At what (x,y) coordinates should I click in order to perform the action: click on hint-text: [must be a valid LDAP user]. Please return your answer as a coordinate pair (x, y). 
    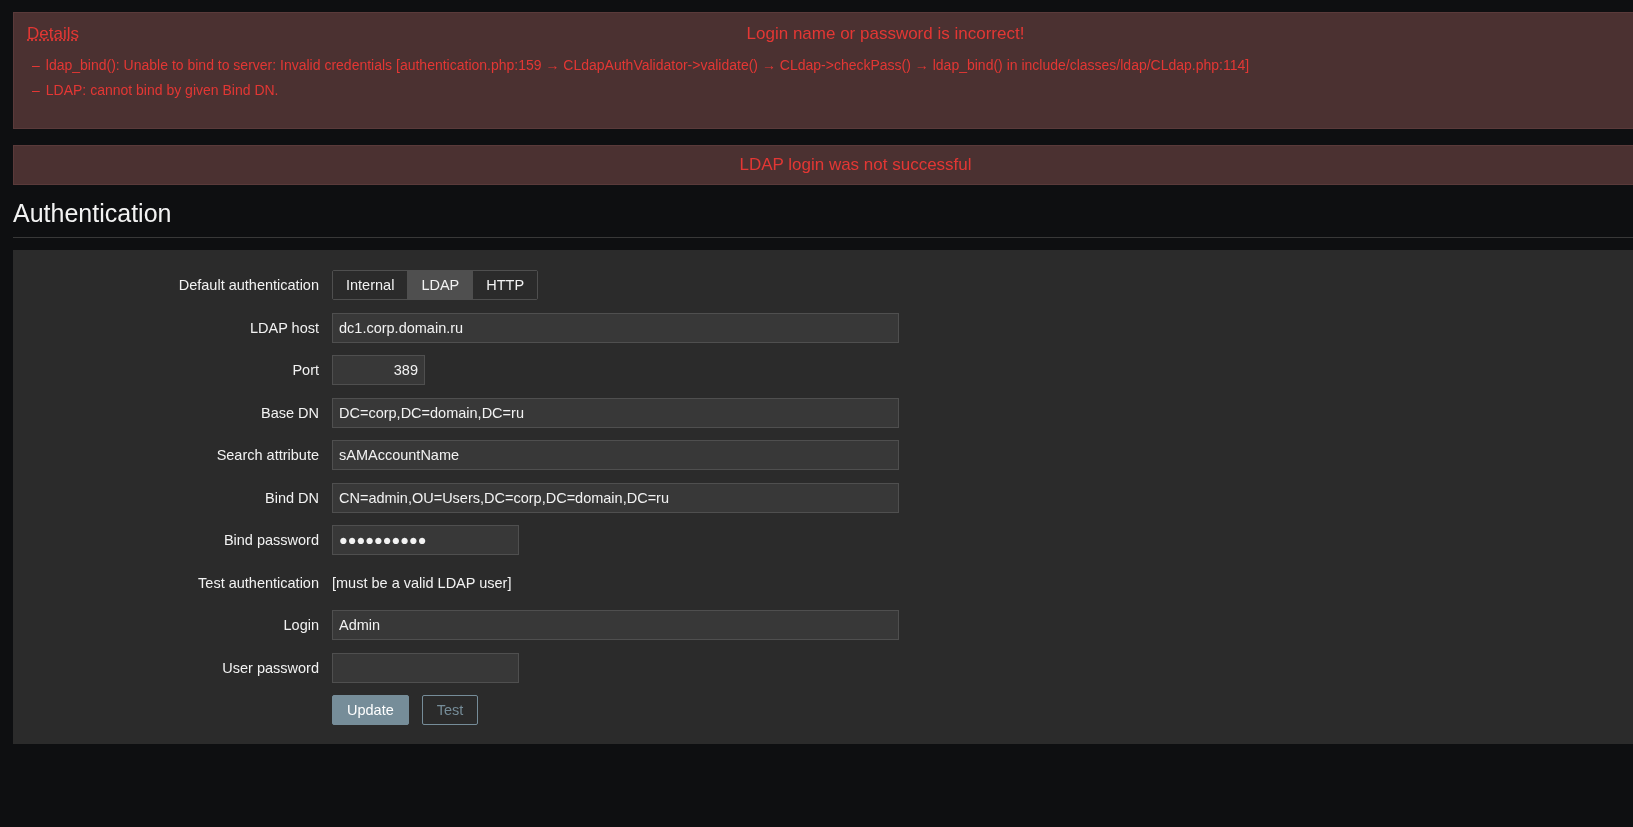
    Looking at the image, I should click on (422, 582).